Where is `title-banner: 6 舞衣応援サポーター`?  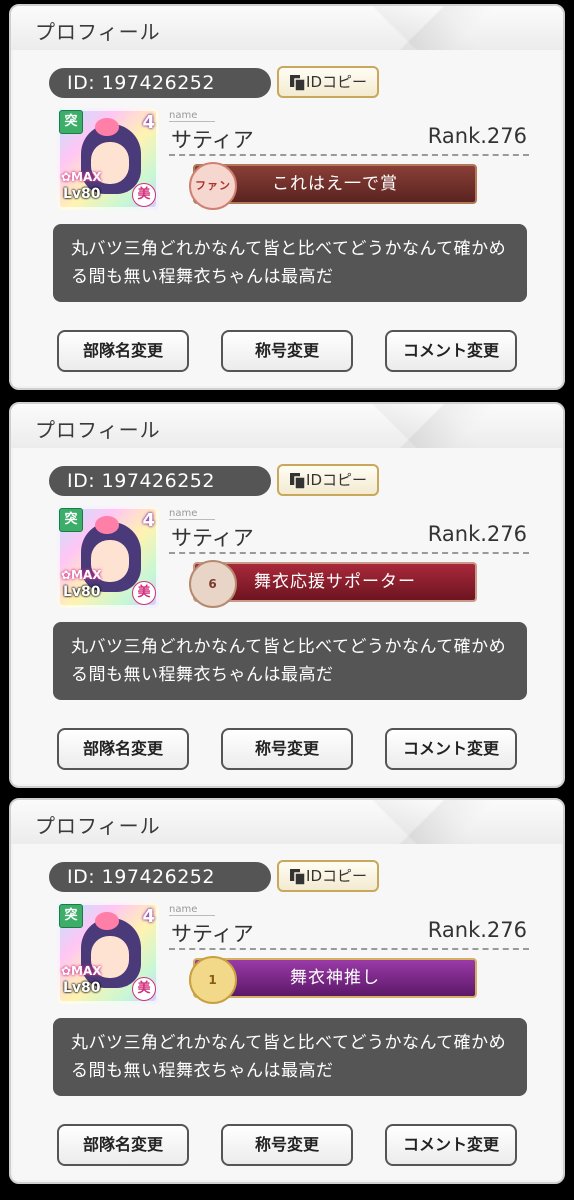
title-banner: 6 舞衣応援サポーター is located at coordinates (333, 584).